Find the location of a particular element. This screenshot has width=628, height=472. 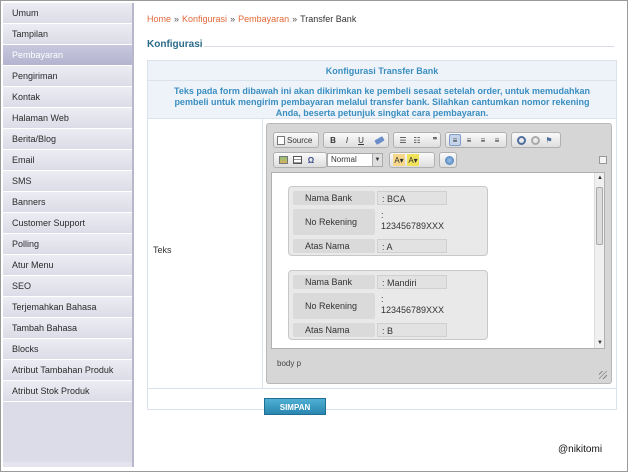

toolbar-collapse-button is located at coordinates (603, 160).